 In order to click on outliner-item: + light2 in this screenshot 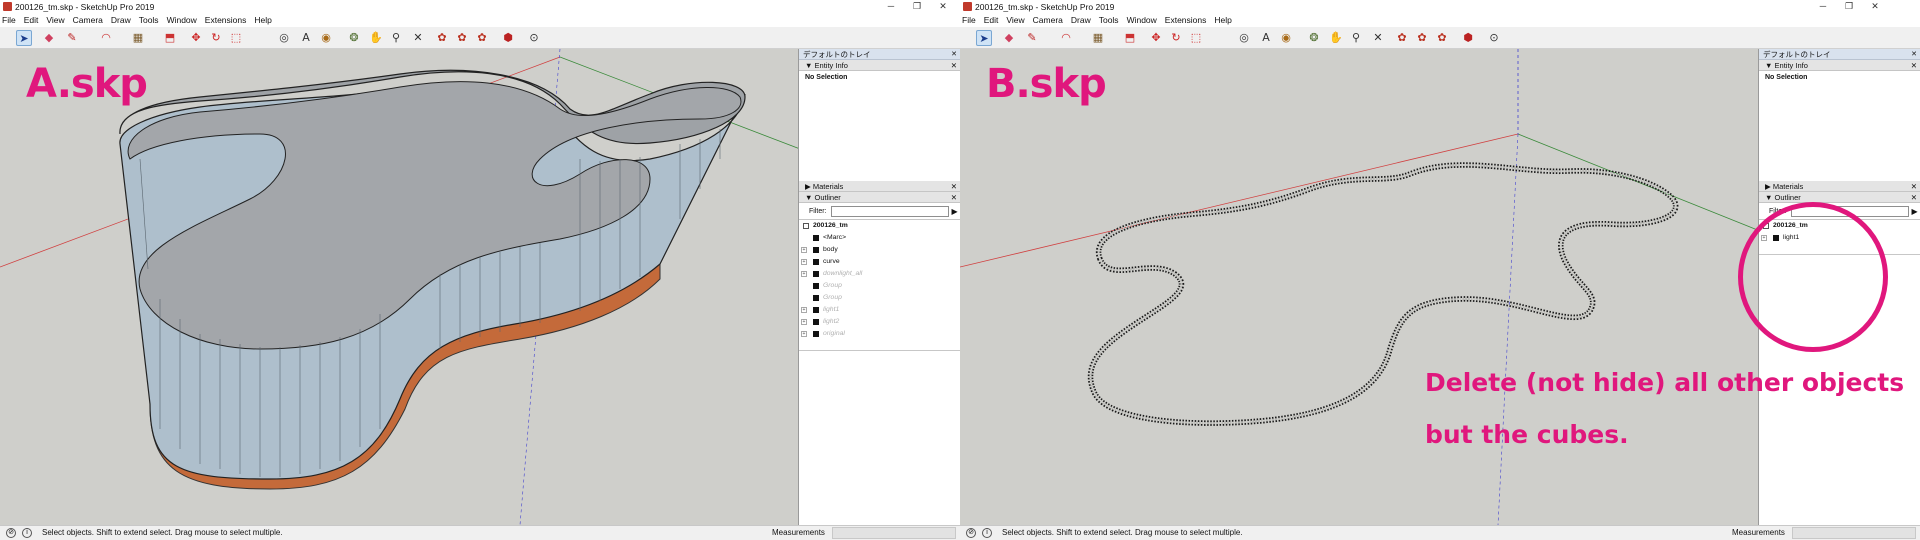, I will do `click(879, 322)`.